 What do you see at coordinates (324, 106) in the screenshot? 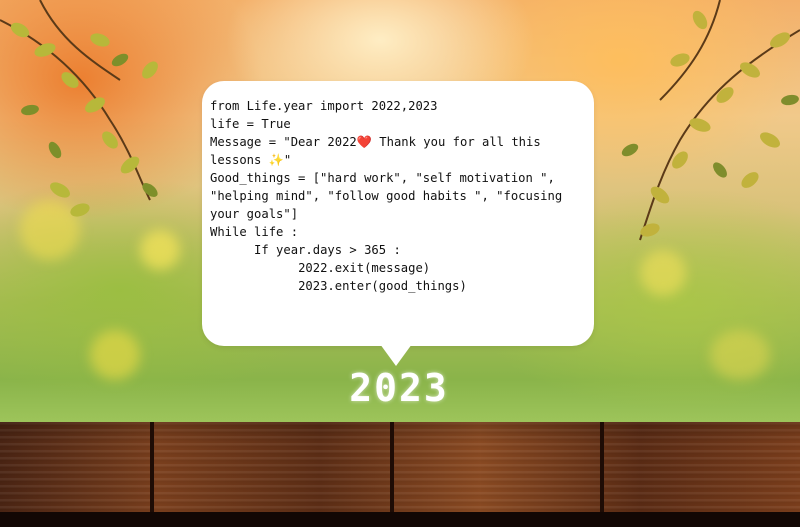
I see `code-line: from Life.year import 2022,2023` at bounding box center [324, 106].